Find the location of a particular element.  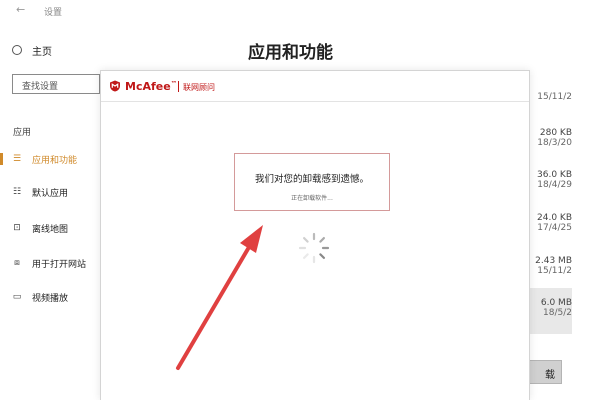

list-item: 2.43 MB 15/11/2 is located at coordinates (553, 266).